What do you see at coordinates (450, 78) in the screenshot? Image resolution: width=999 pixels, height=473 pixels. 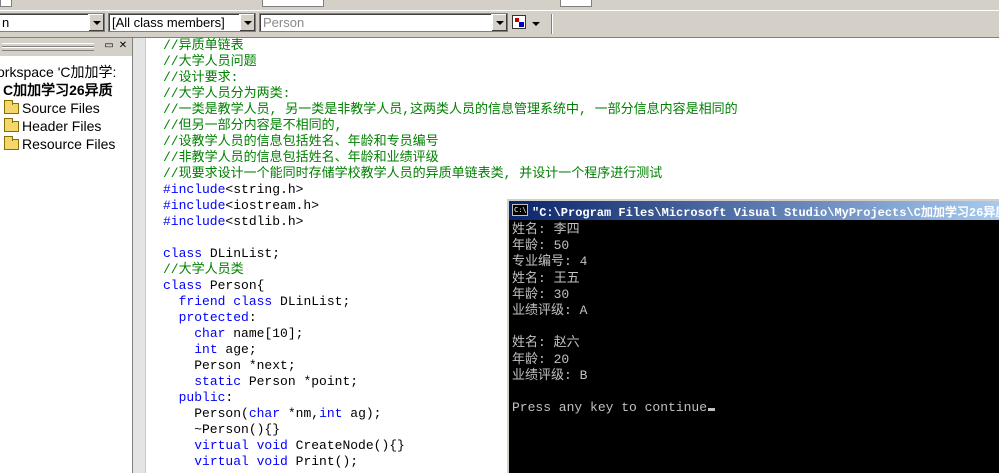 I see `code-line: //设计要求:` at bounding box center [450, 78].